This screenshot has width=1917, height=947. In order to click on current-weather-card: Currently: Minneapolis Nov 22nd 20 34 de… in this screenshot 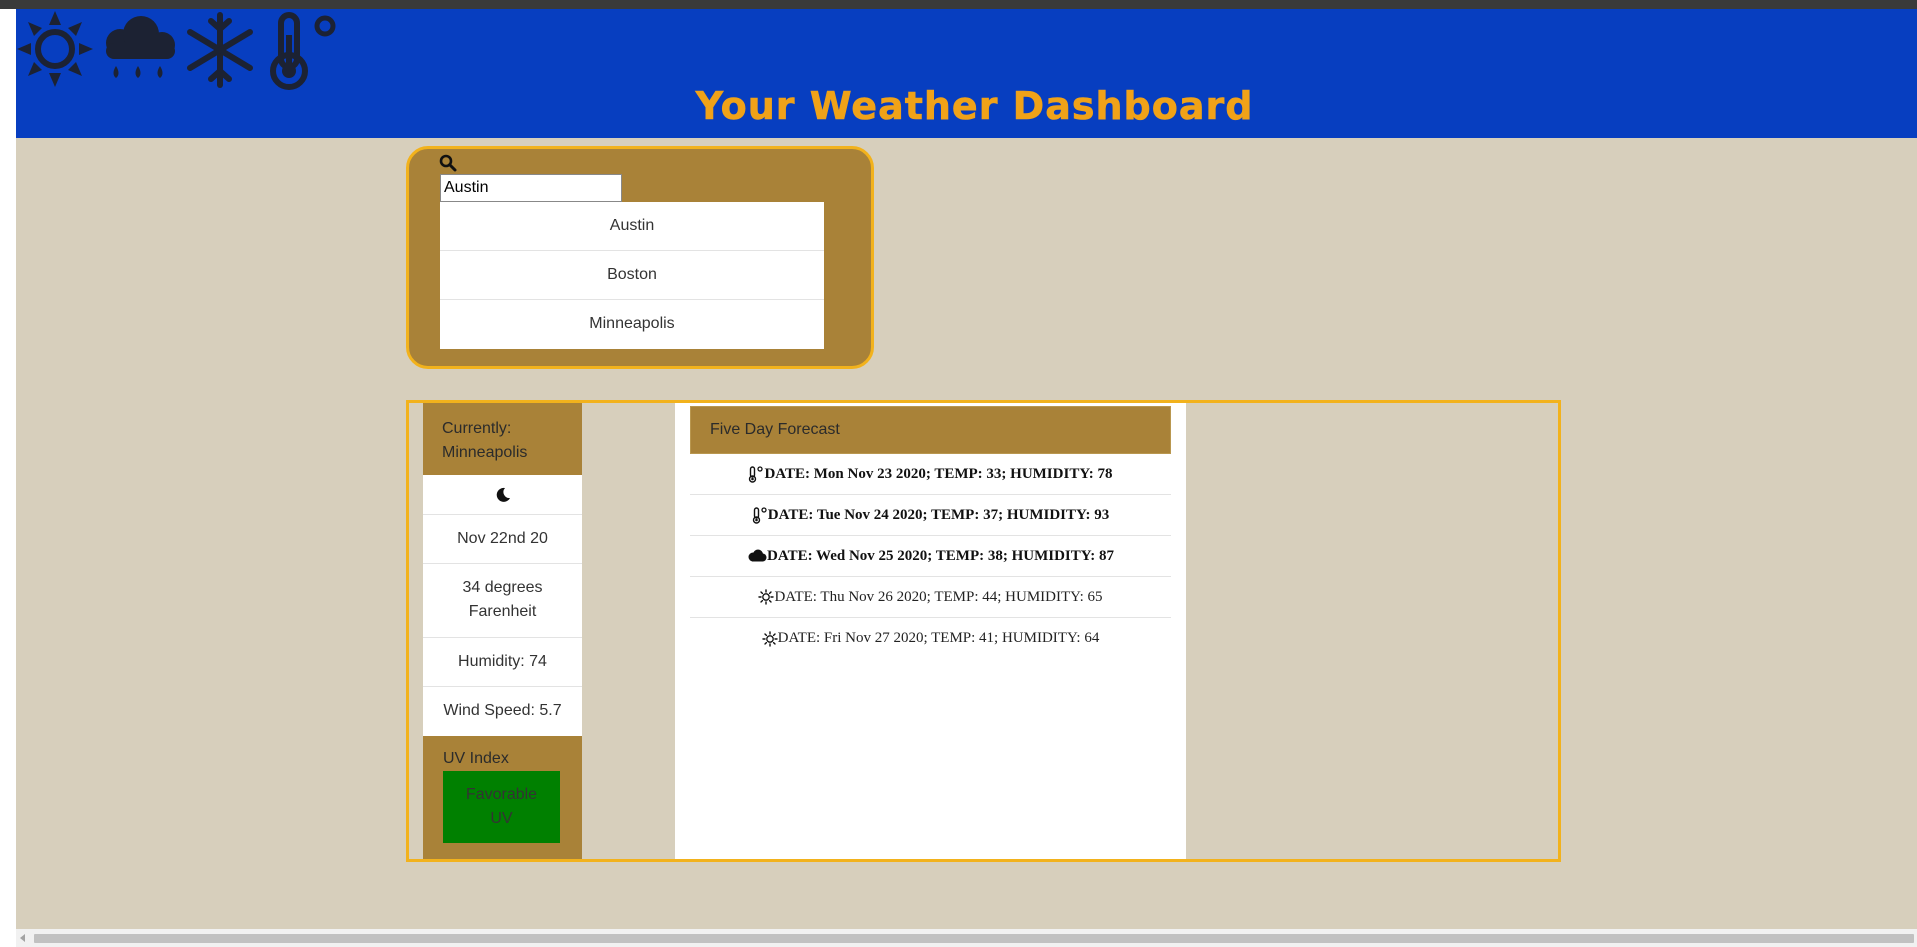, I will do `click(502, 631)`.